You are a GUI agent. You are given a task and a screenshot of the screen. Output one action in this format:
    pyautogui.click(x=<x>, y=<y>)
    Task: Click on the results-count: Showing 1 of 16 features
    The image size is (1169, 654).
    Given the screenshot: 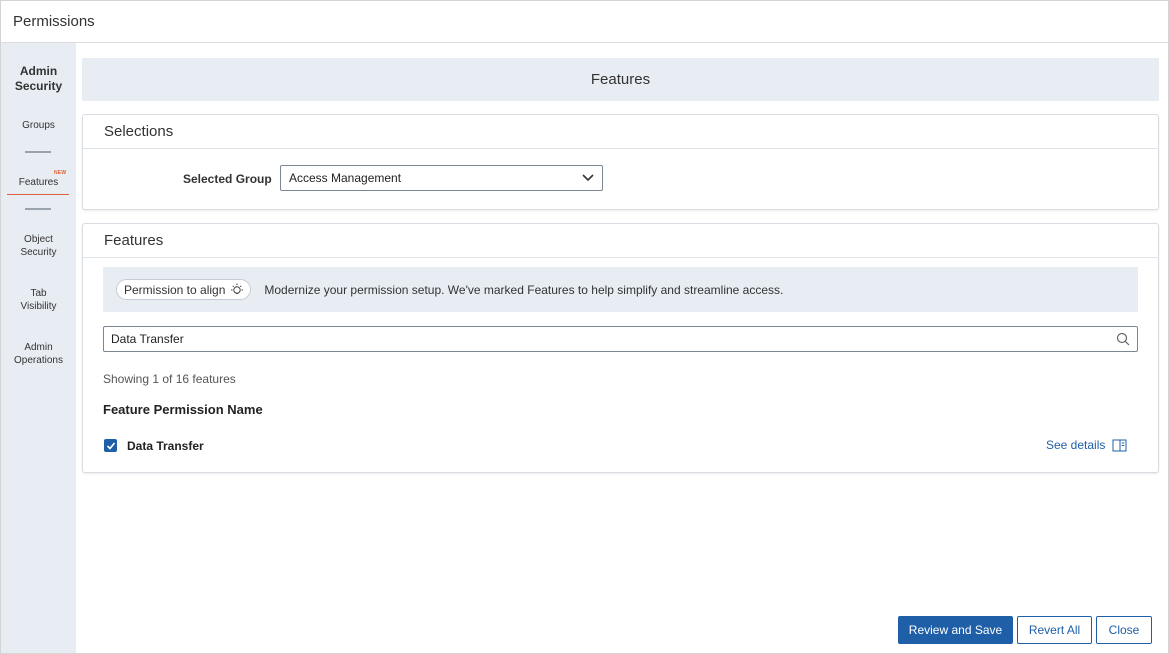 What is the action you would take?
    pyautogui.click(x=169, y=379)
    